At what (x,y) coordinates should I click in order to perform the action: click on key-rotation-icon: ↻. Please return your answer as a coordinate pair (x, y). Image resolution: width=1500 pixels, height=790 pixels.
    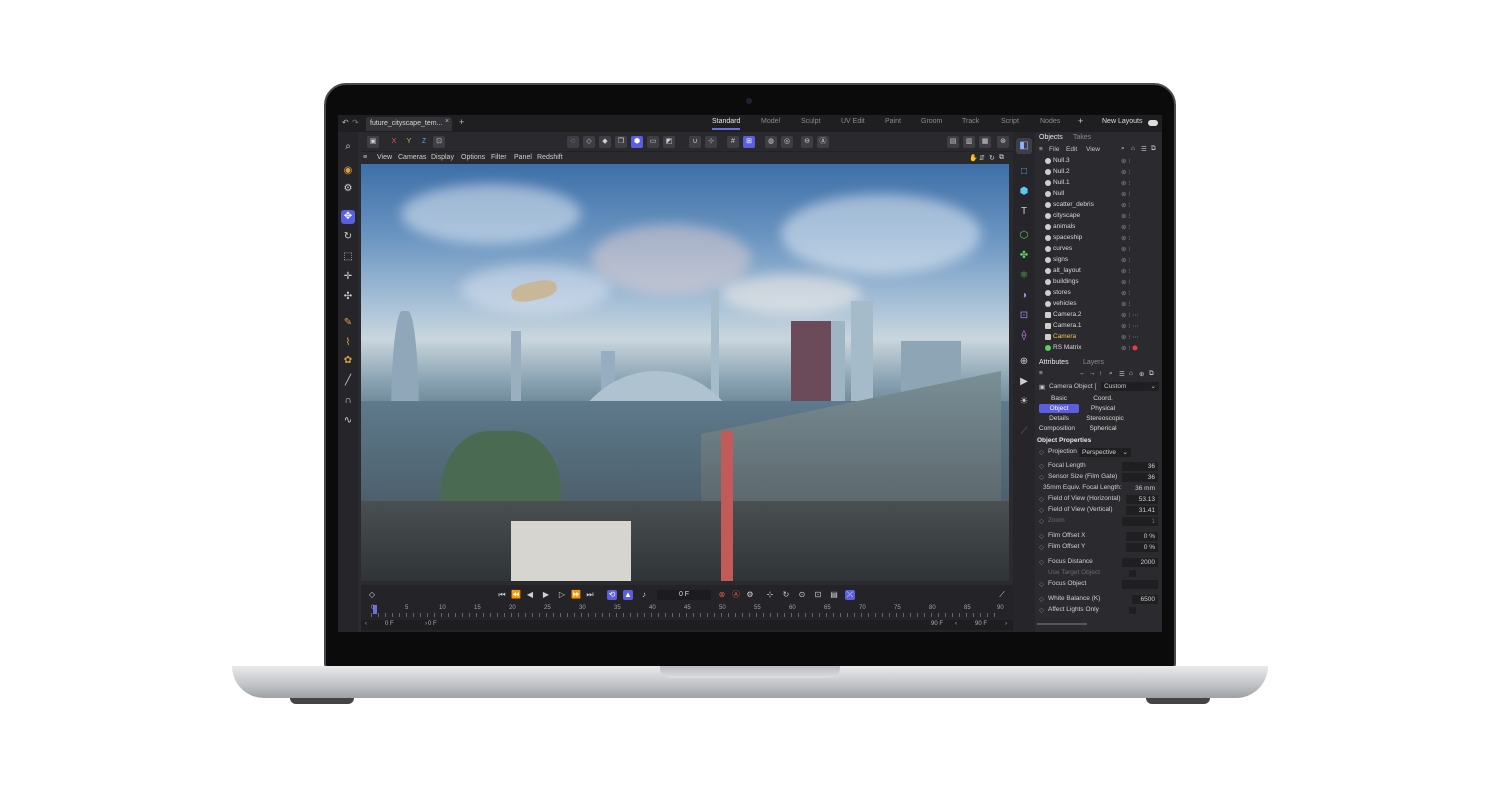
    Looking at the image, I should click on (786, 595).